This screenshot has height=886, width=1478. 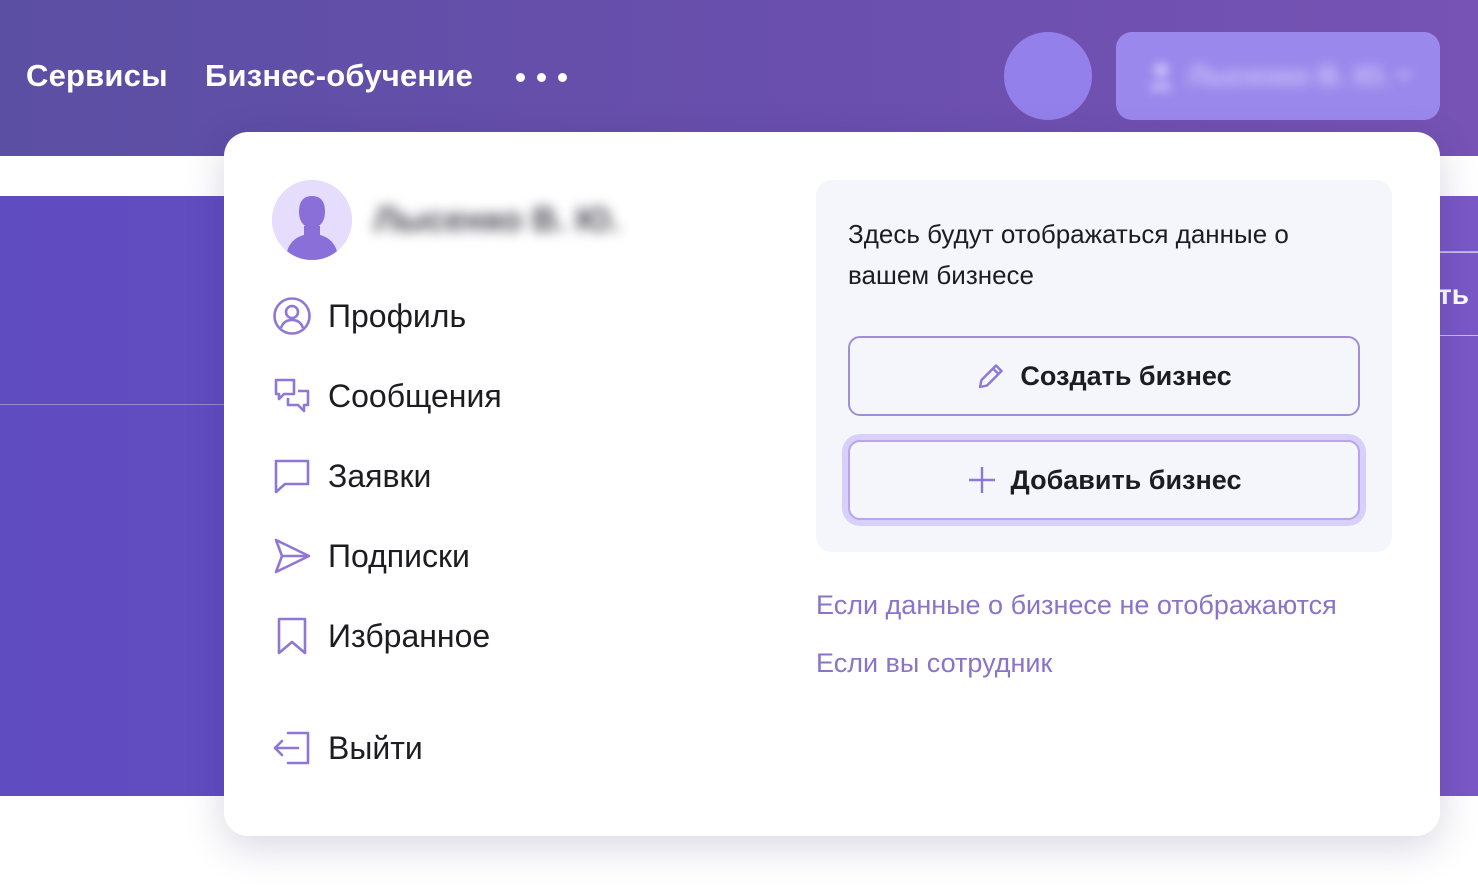 What do you see at coordinates (1404, 75) in the screenshot?
I see `chevron-down-icon` at bounding box center [1404, 75].